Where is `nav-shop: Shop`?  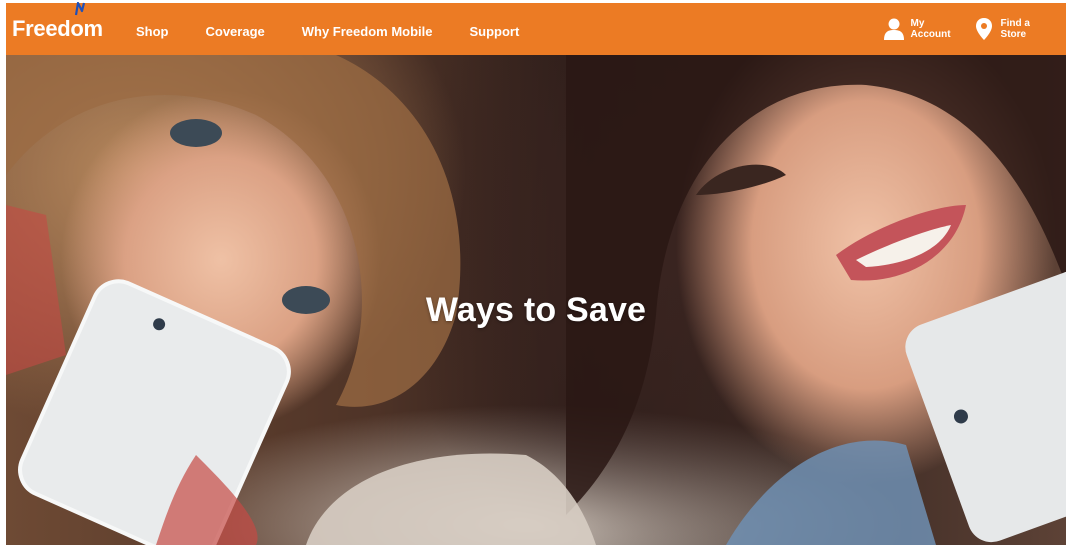
nav-shop: Shop is located at coordinates (152, 29).